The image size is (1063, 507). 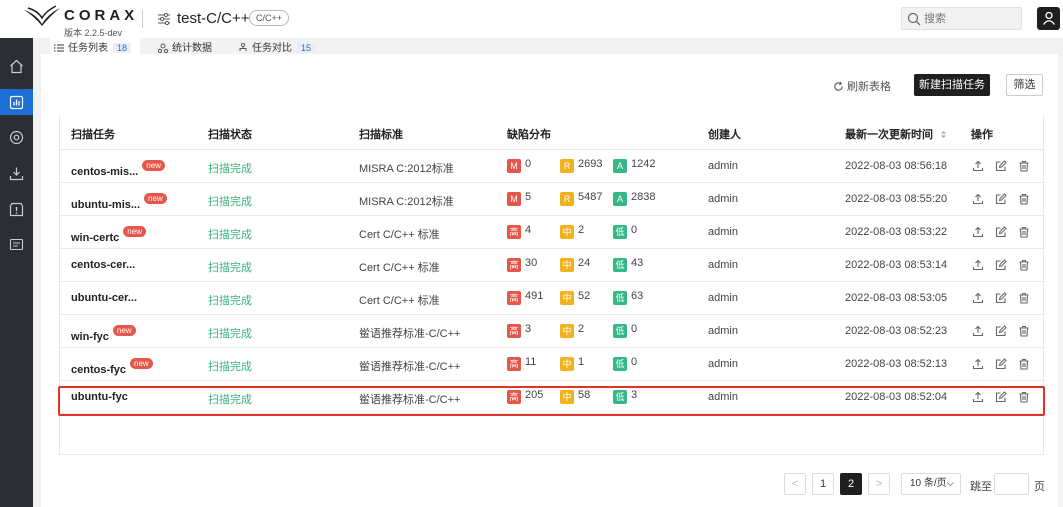 I want to click on defect-value: 5, so click(x=528, y=197).